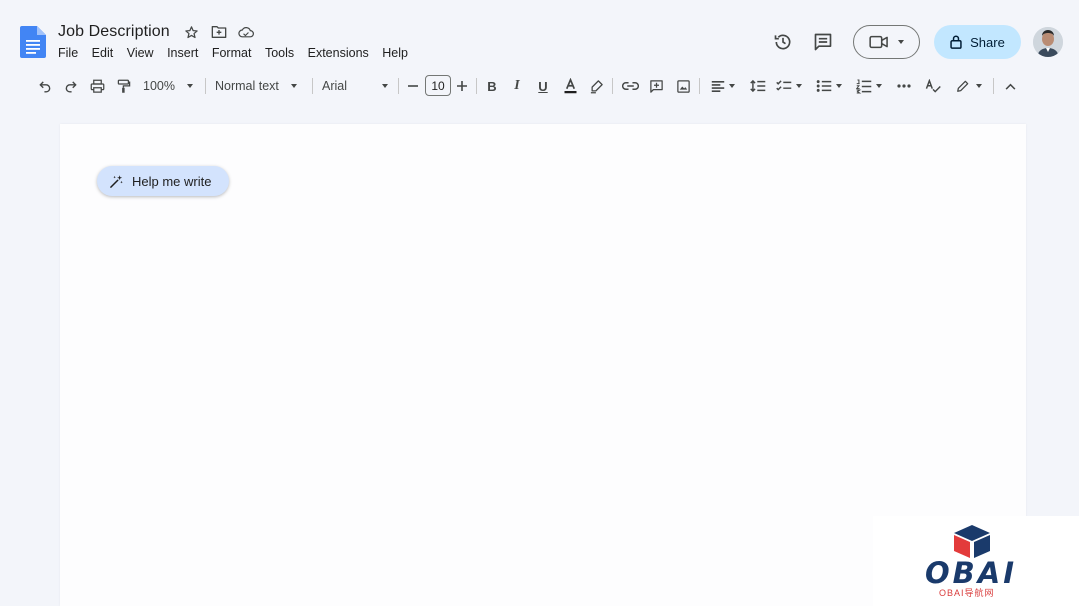 The image size is (1079, 606). I want to click on zoom-value: 100%, so click(159, 86).